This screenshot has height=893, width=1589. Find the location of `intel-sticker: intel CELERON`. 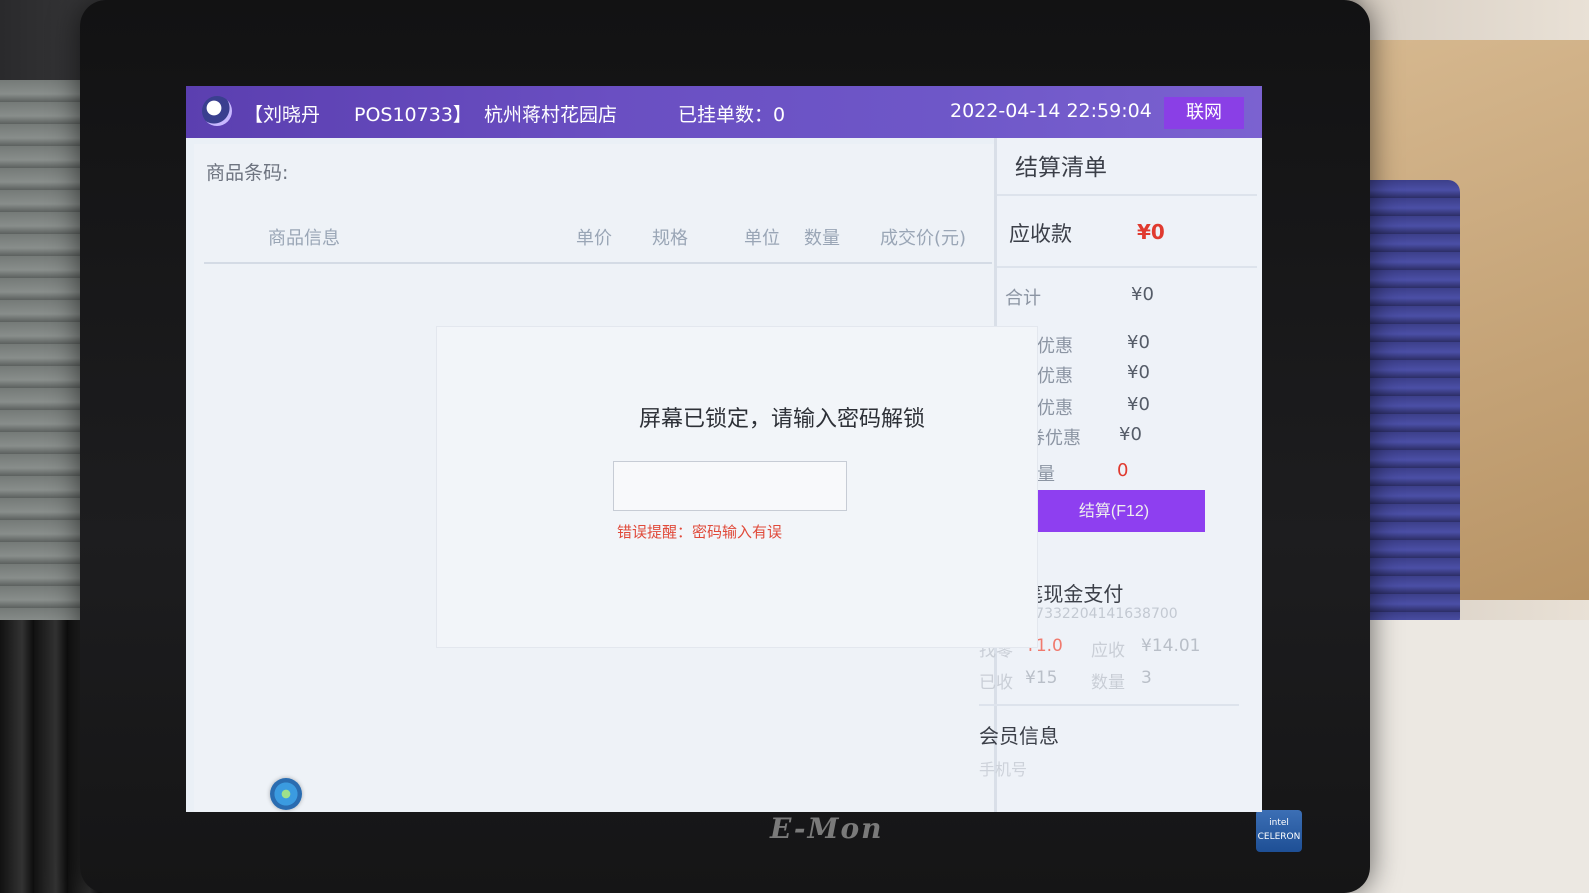

intel-sticker: intel CELERON is located at coordinates (1279, 831).